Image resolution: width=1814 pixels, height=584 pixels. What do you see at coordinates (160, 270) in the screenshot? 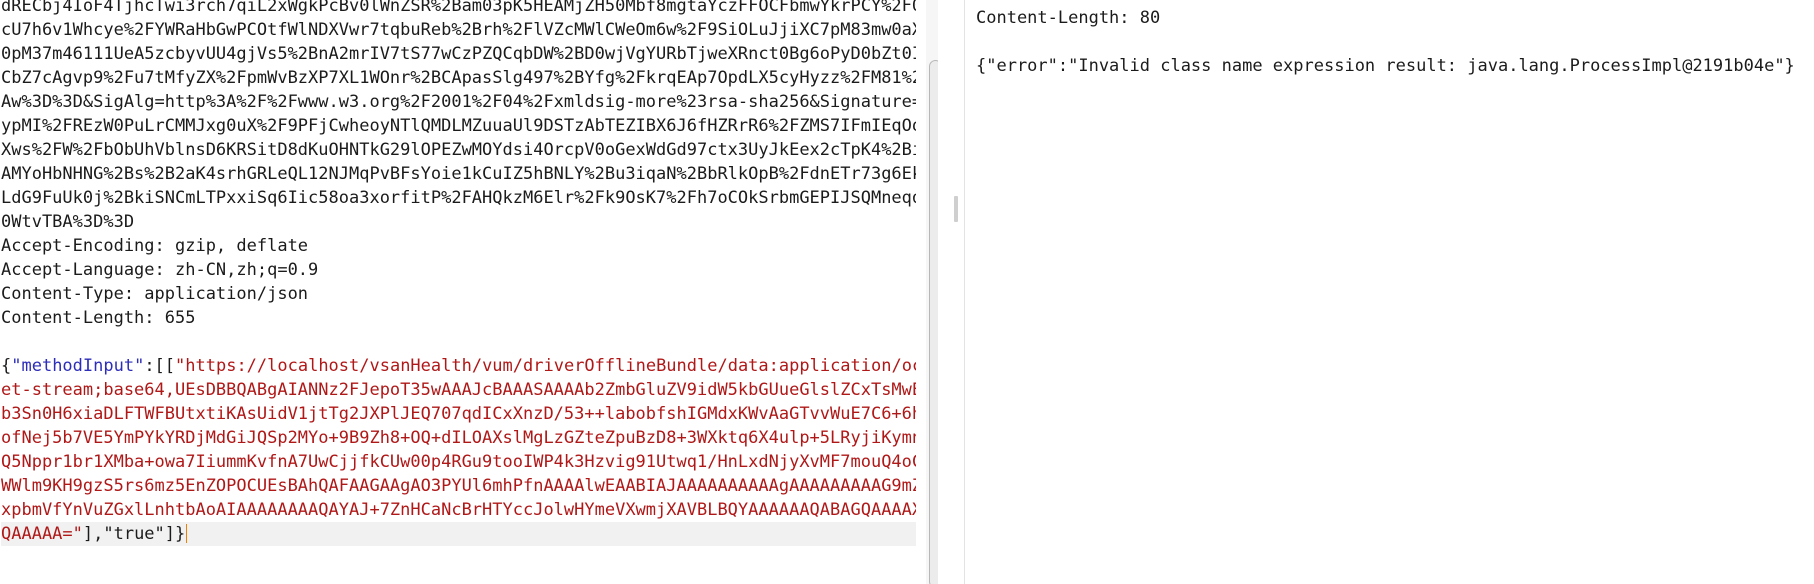
I see `header-accept-language: Accept-Language: zh-CN,zh;q=0.9` at bounding box center [160, 270].